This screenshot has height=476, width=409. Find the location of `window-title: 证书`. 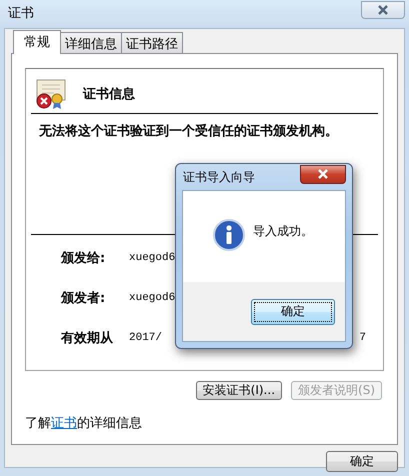

window-title: 证书 is located at coordinates (21, 13).